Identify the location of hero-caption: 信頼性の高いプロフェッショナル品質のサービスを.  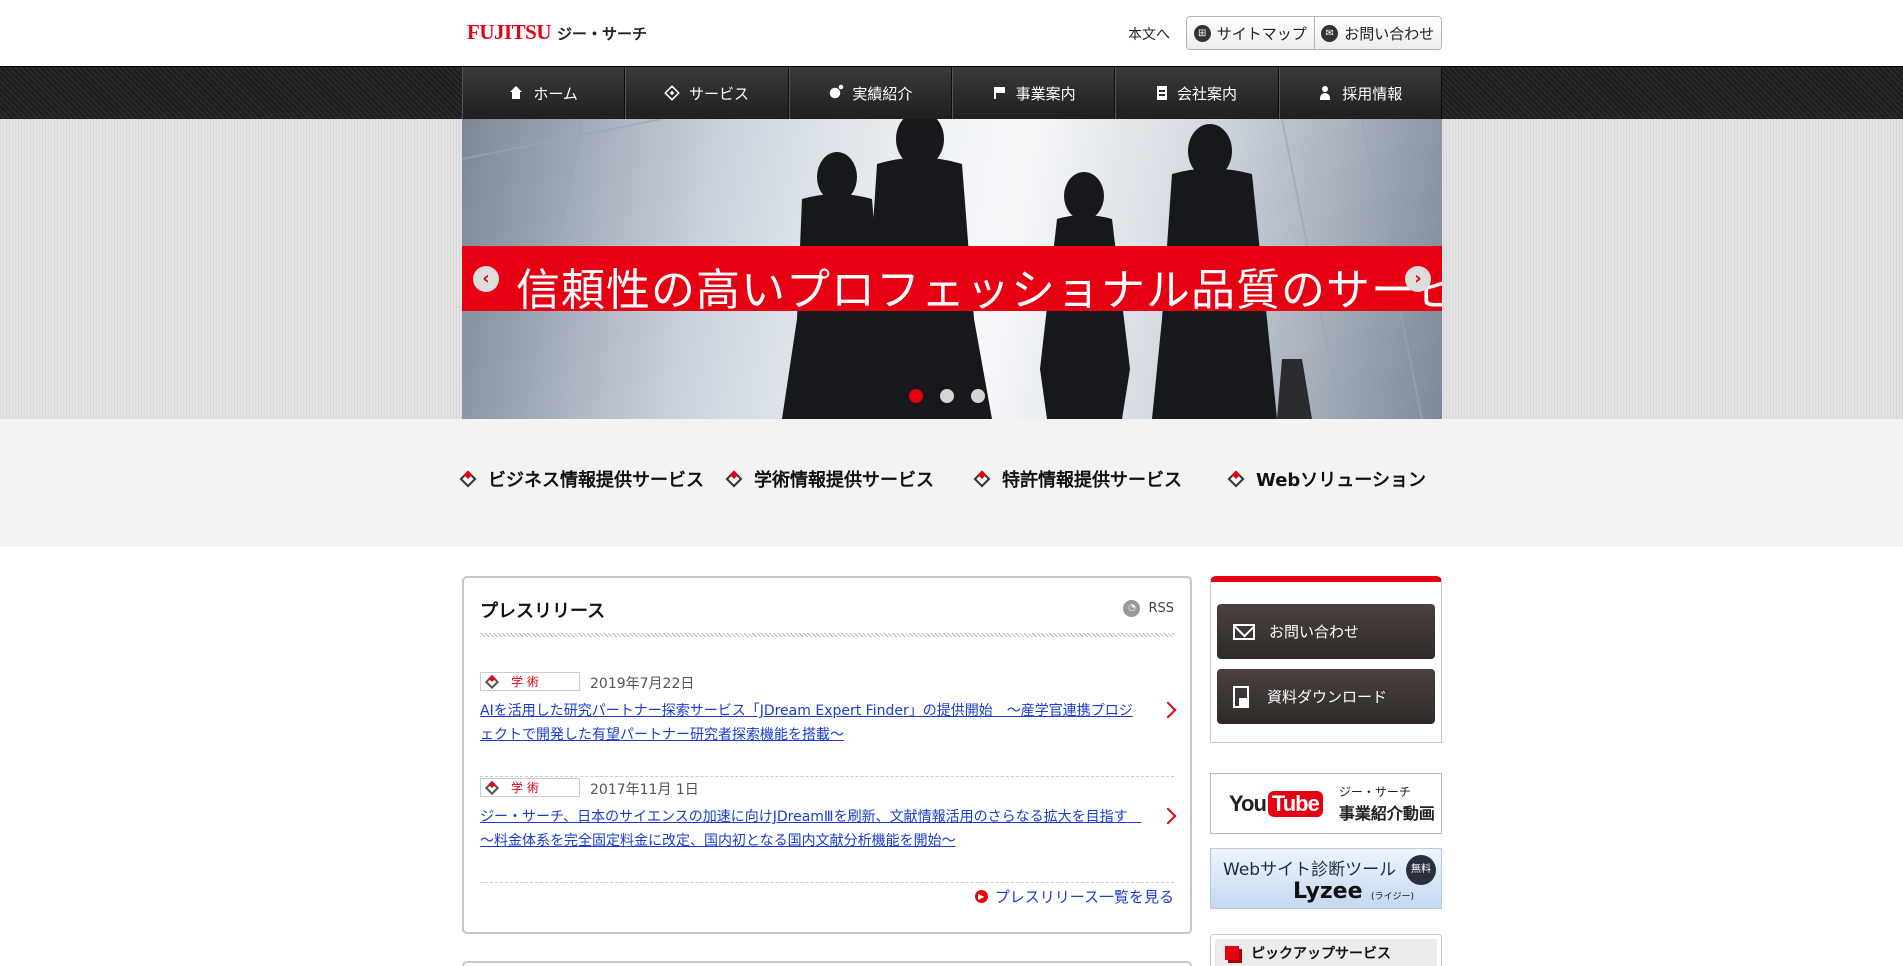
(979, 290).